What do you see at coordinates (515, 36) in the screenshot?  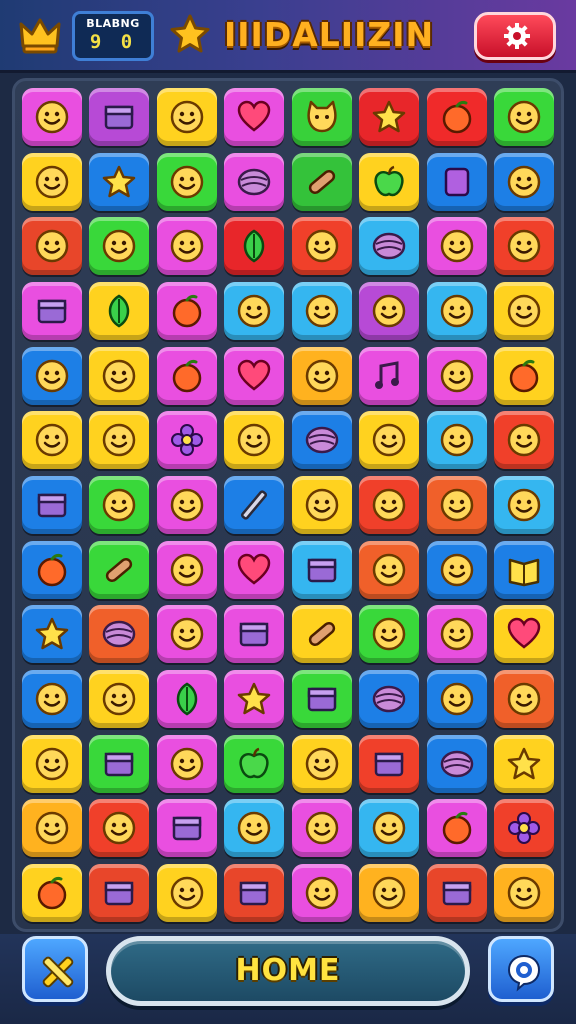 I see `settings-button` at bounding box center [515, 36].